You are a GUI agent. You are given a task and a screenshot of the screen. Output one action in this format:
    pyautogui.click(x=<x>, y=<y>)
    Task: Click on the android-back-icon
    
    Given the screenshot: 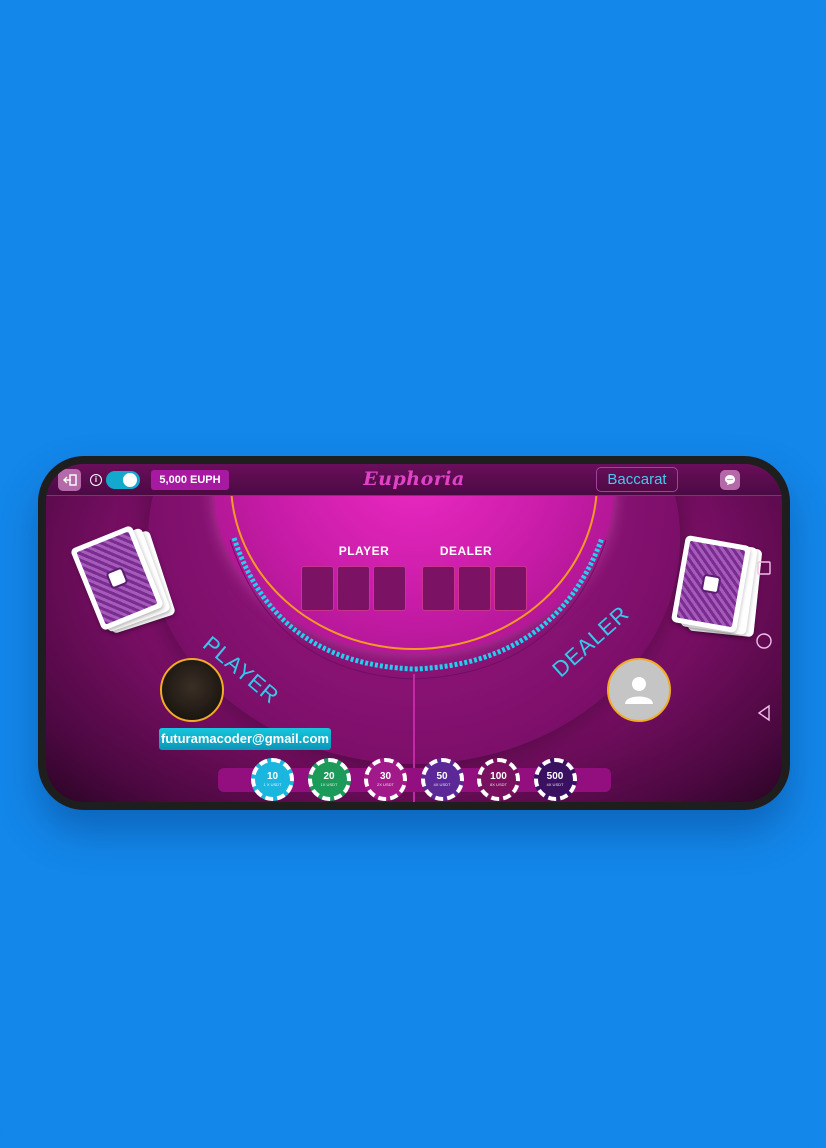 What is the action you would take?
    pyautogui.click(x=764, y=713)
    